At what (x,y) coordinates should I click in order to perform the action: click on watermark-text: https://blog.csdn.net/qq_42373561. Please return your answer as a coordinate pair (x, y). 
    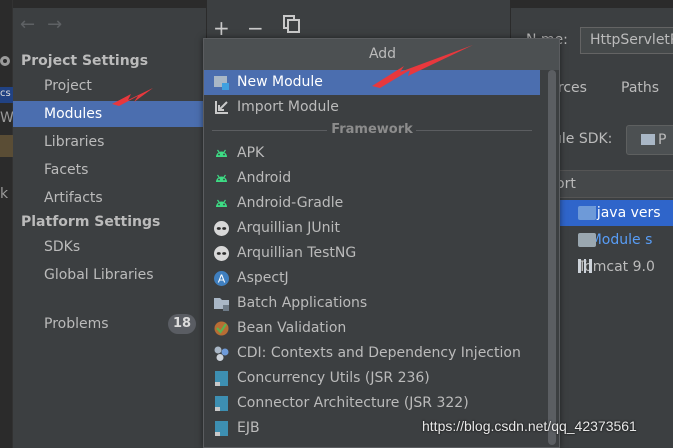
    Looking at the image, I should click on (529, 426).